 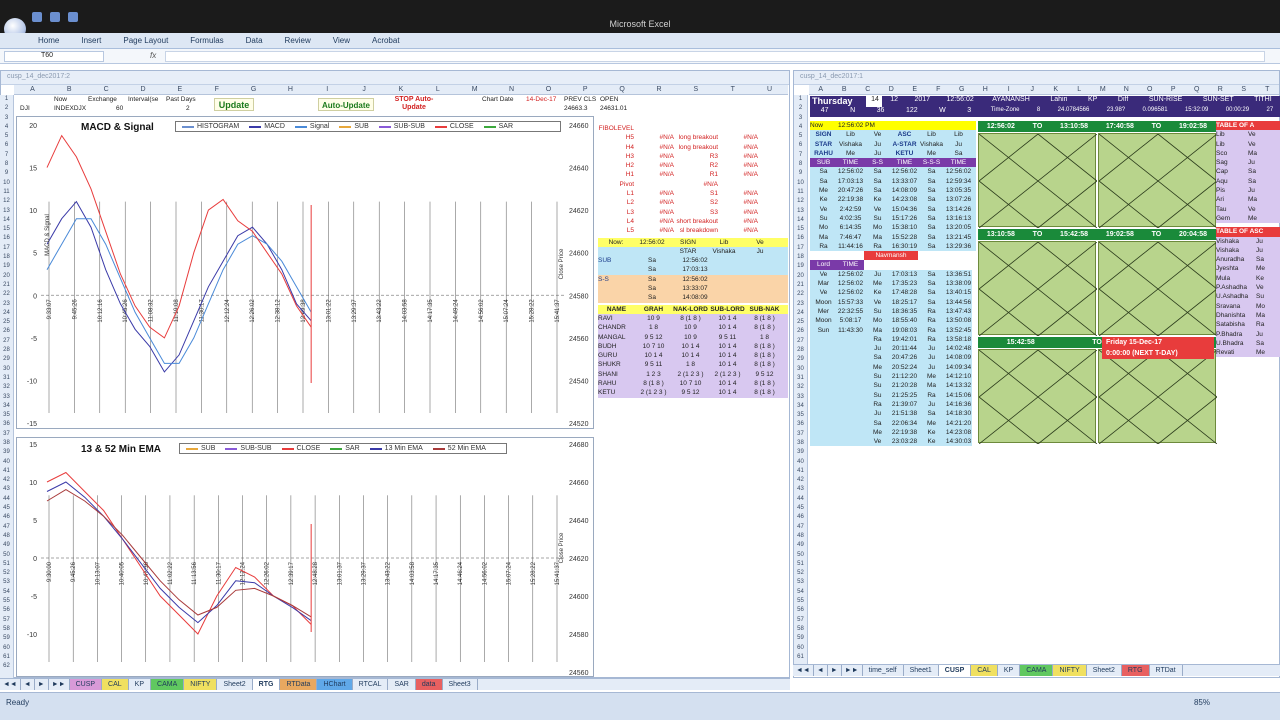 What do you see at coordinates (958, 218) in the screenshot?
I see `sub-block-cell: 13:16:13` at bounding box center [958, 218].